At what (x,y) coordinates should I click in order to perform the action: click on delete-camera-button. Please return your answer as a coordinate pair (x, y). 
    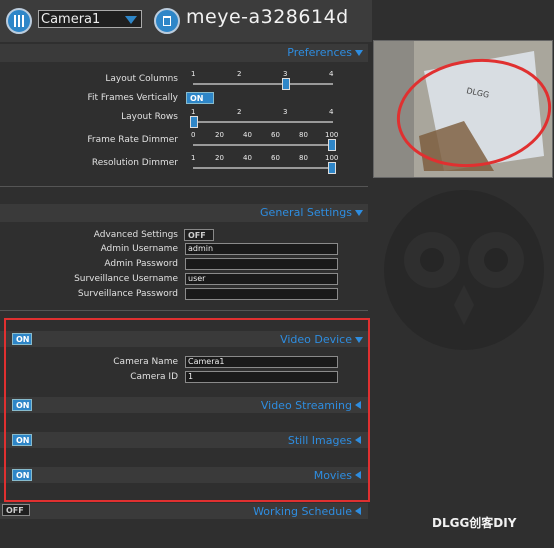
    Looking at the image, I should click on (167, 21).